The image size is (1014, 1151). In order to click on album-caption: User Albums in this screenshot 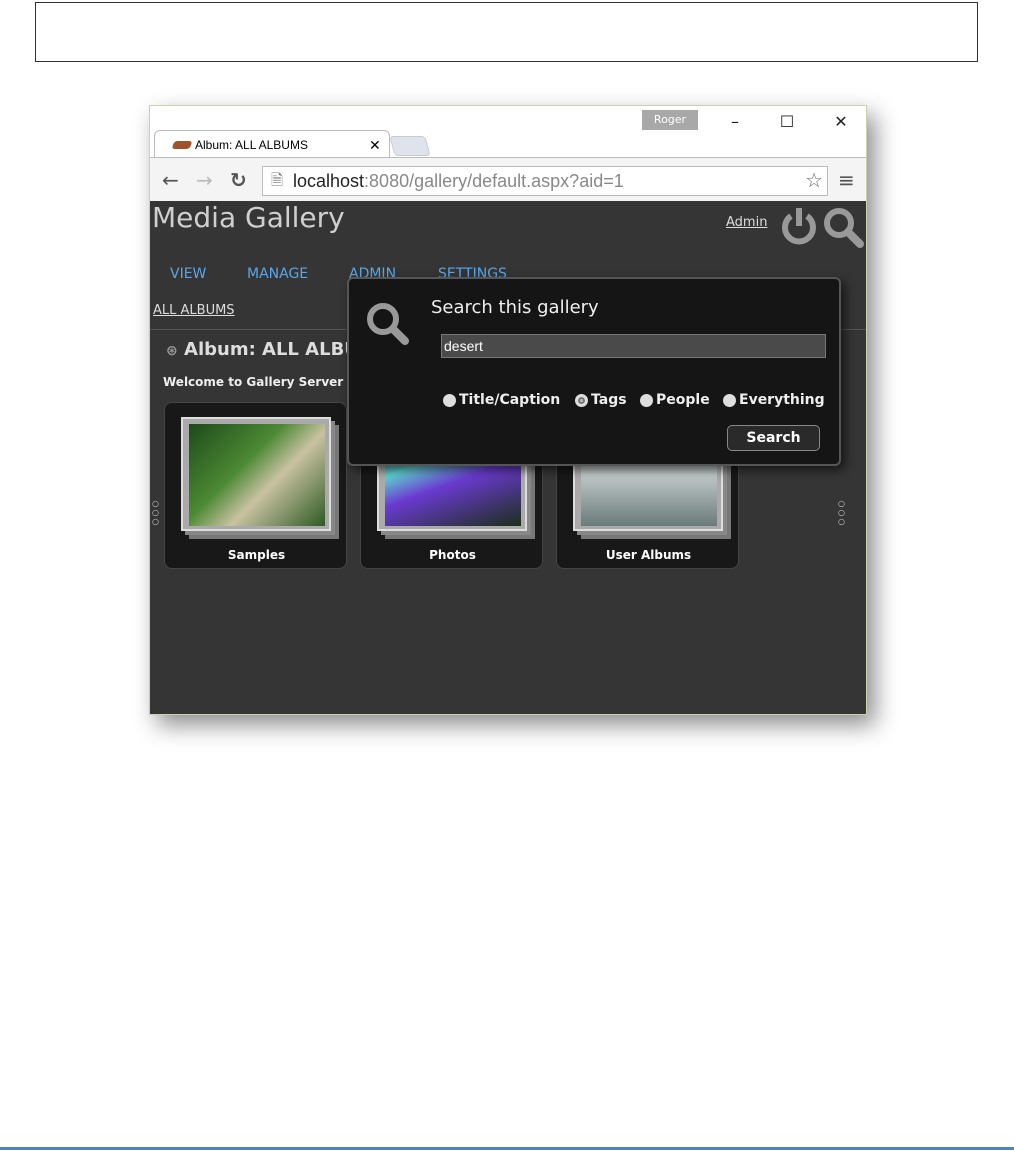, I will do `click(648, 555)`.